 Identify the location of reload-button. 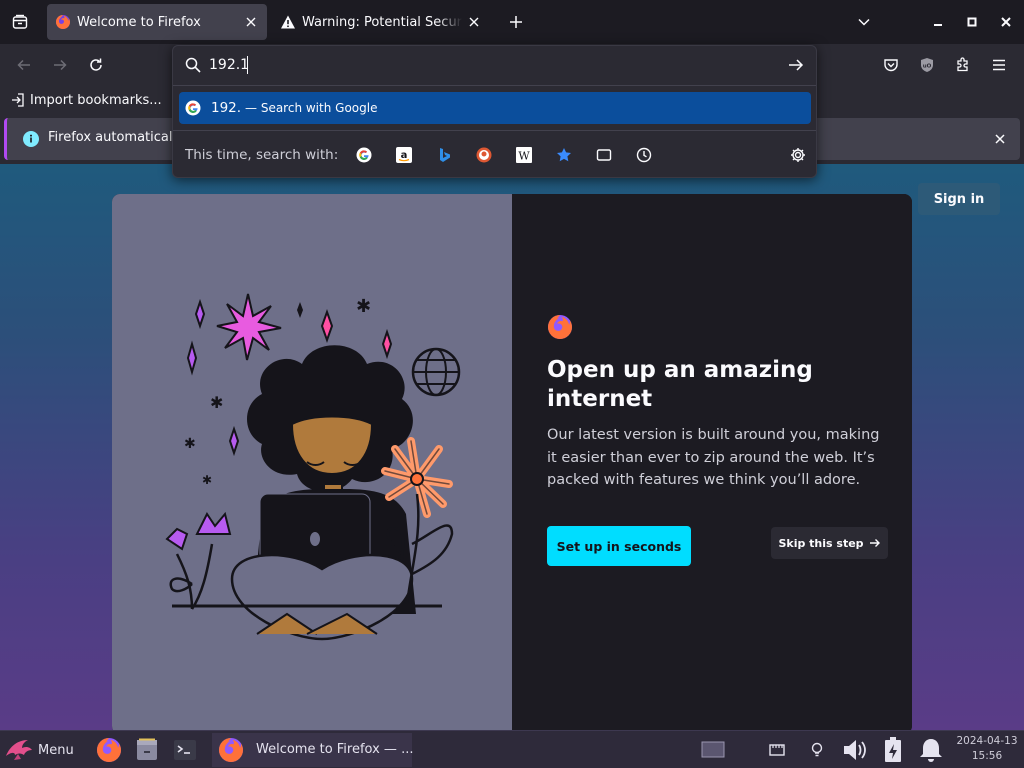
(96, 65).